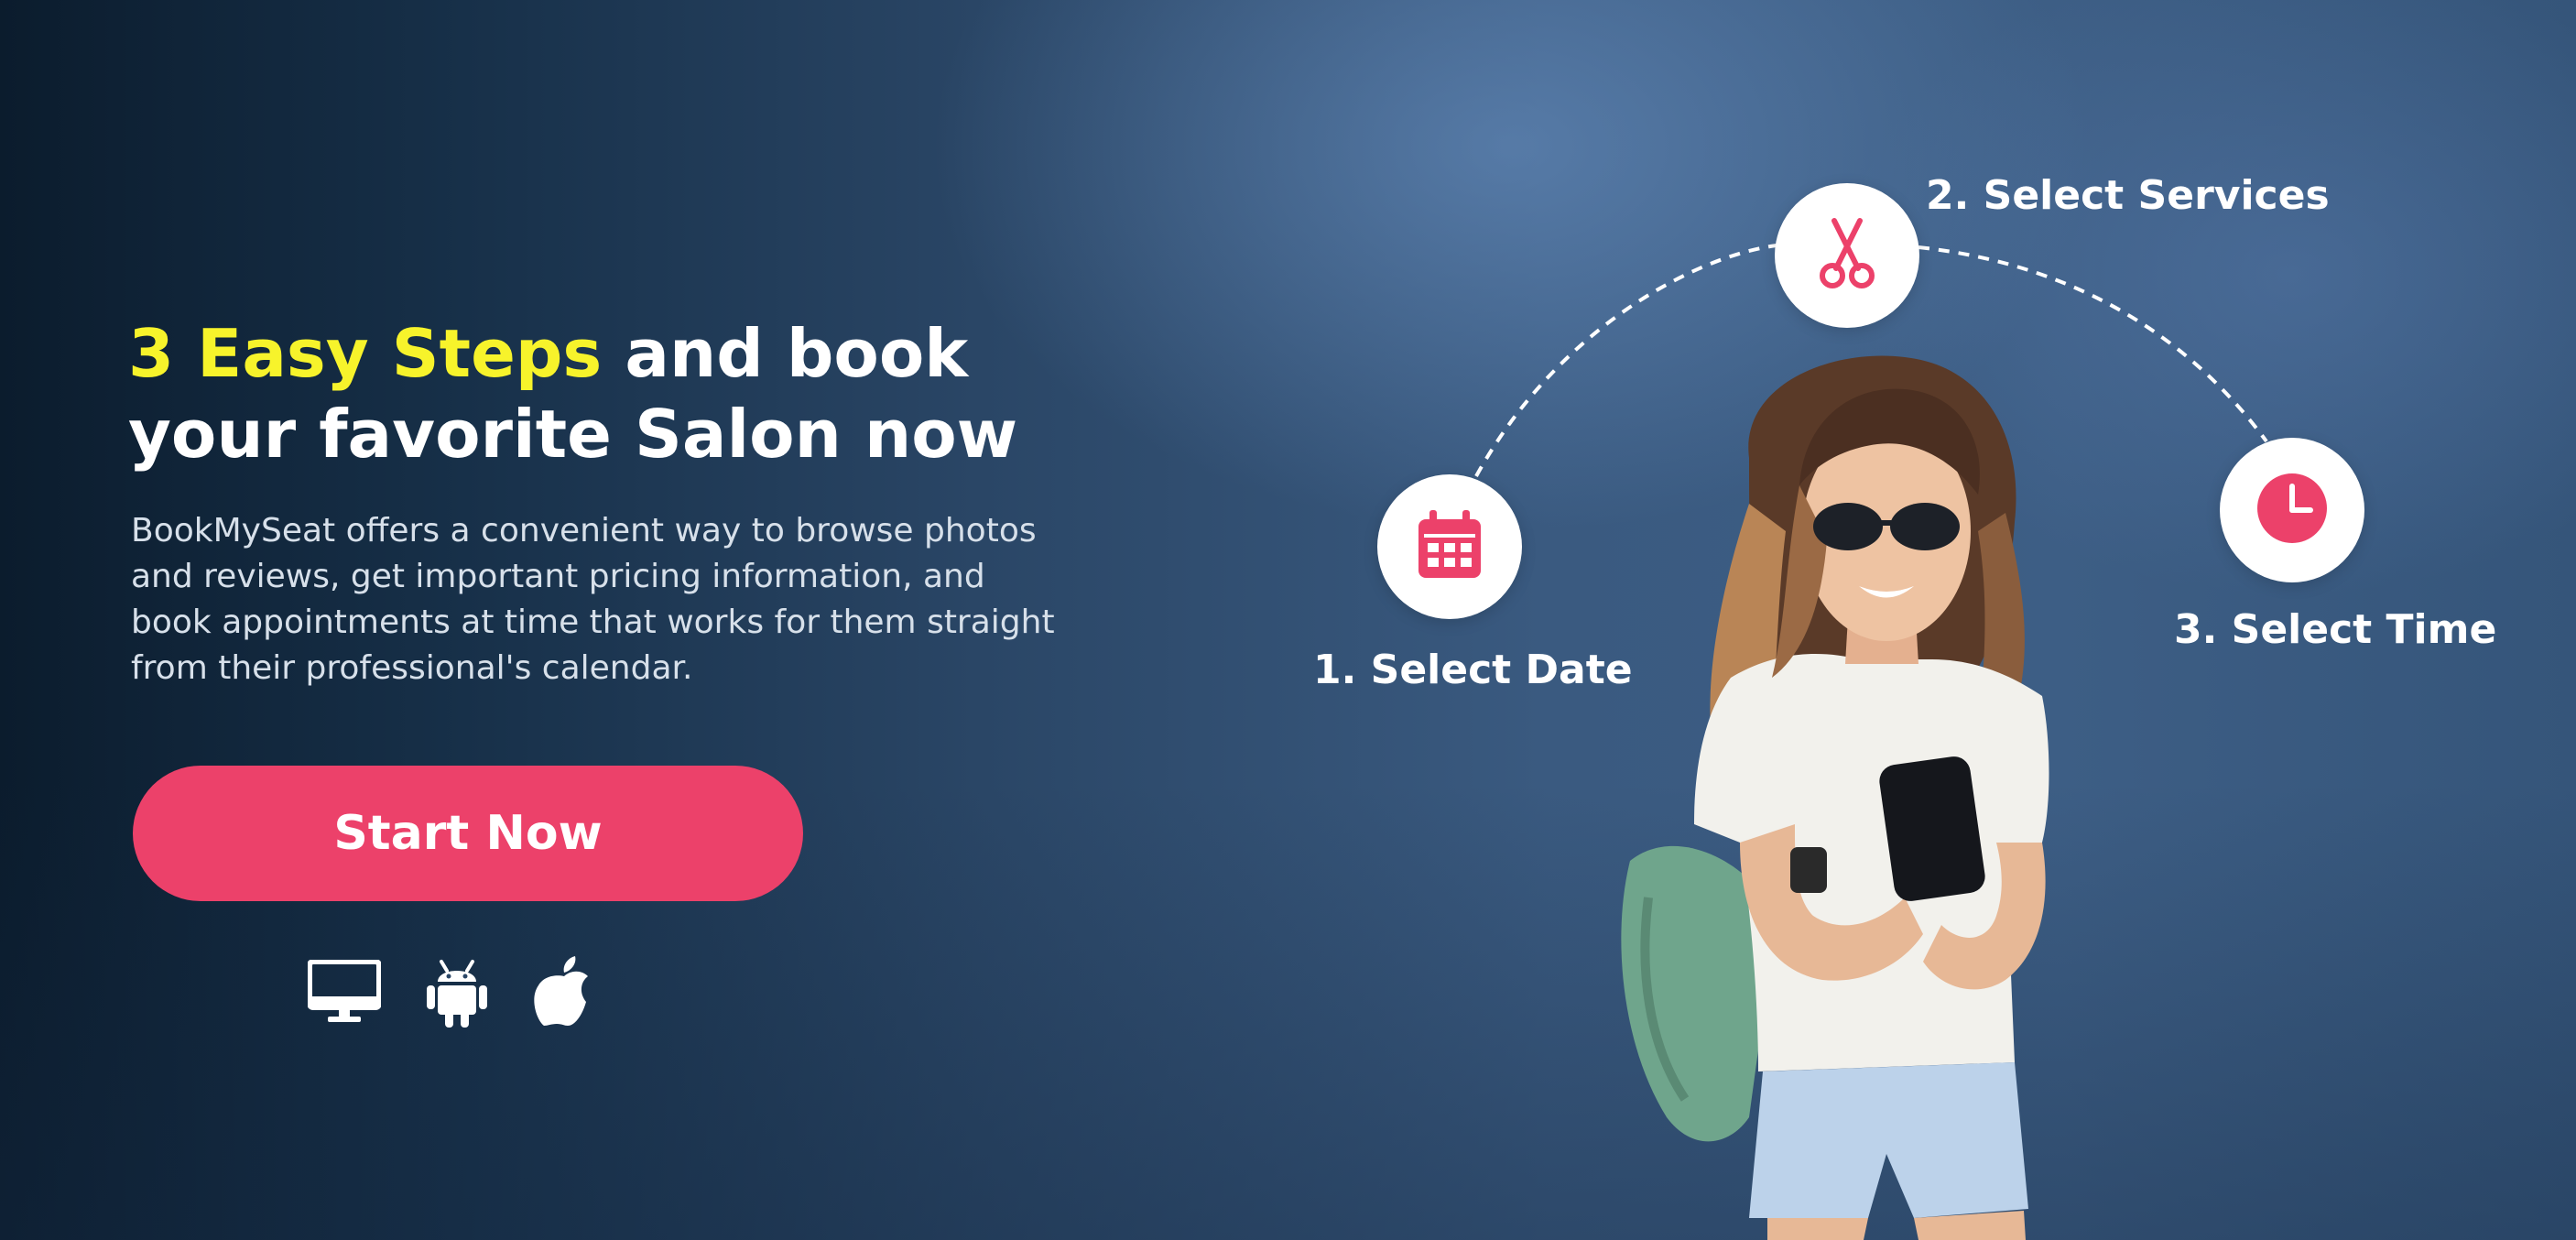 The width and height of the screenshot is (2576, 1240). What do you see at coordinates (365, 354) in the screenshot?
I see `headline-accent: 3 Easy Steps` at bounding box center [365, 354].